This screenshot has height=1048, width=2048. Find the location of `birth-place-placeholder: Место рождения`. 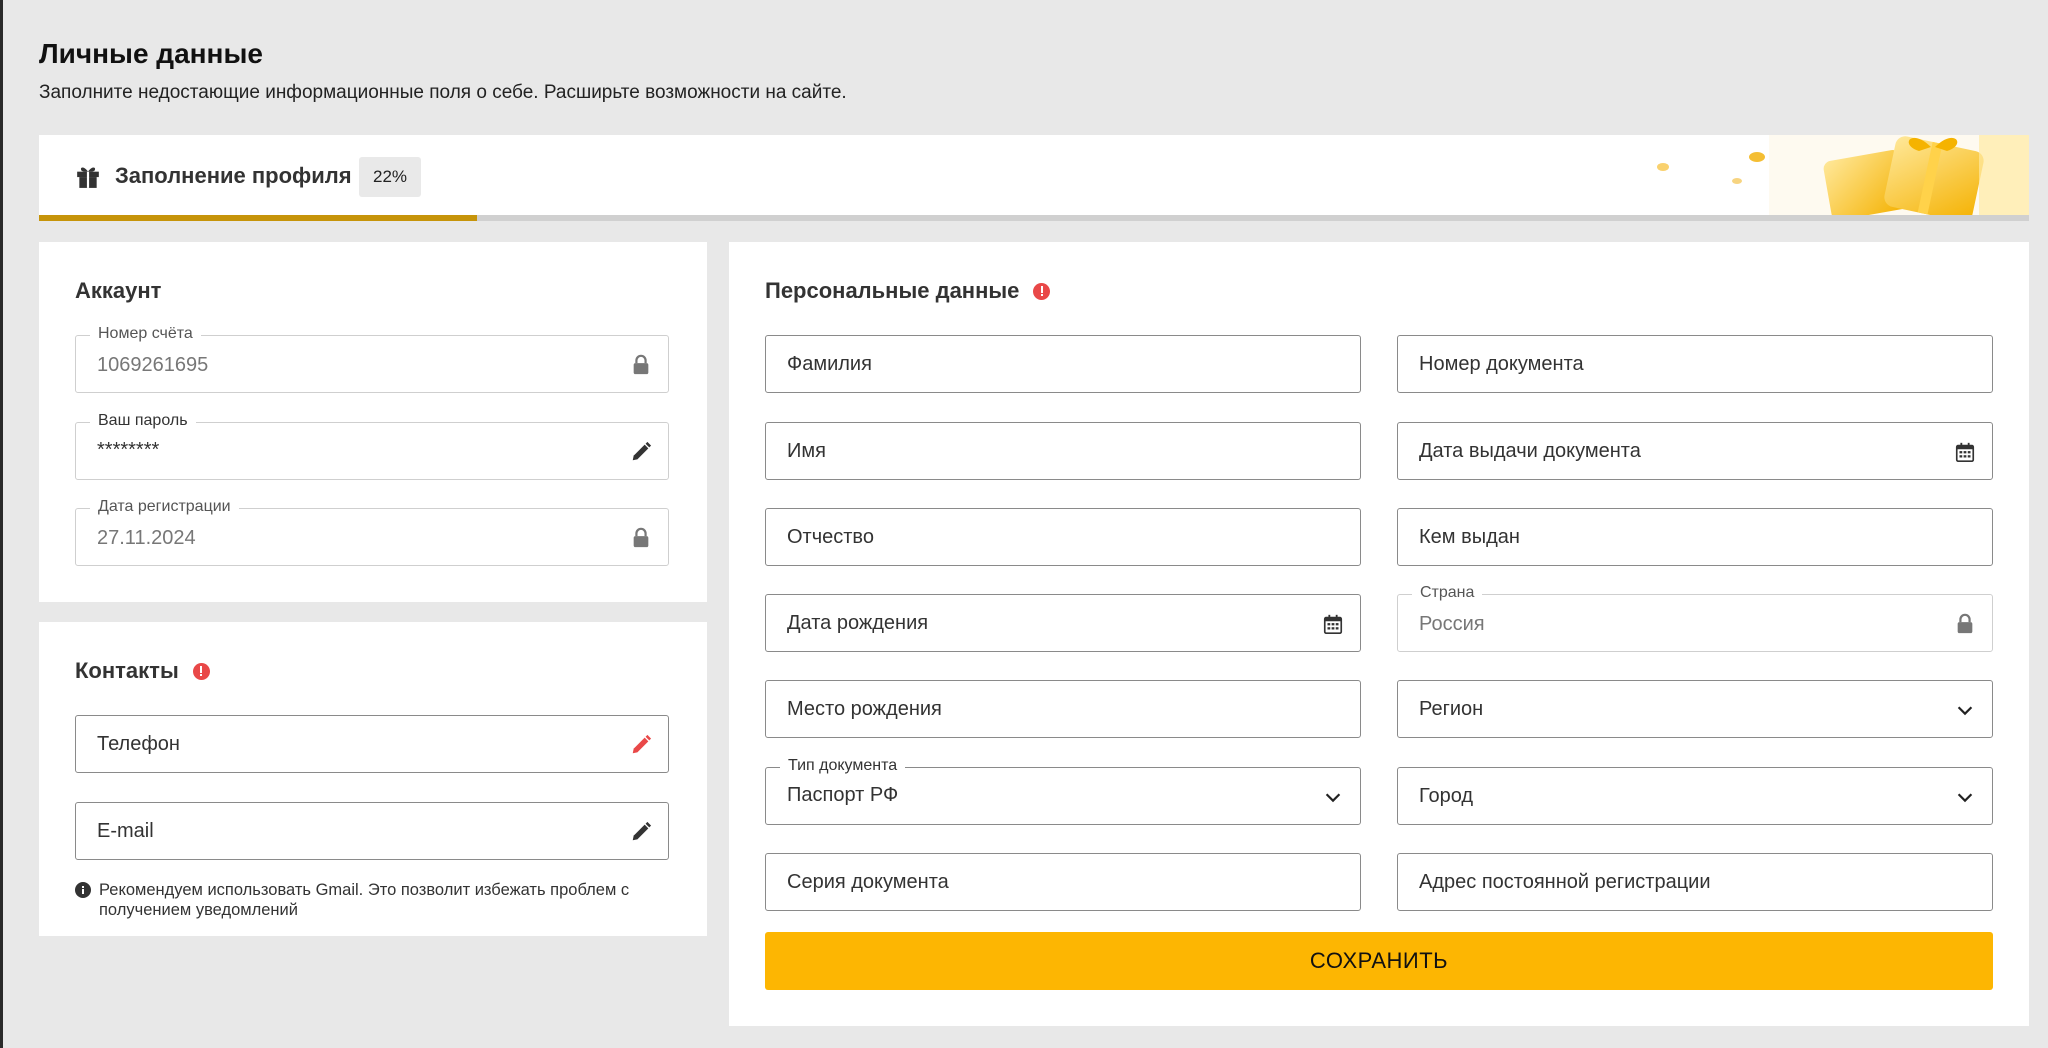

birth-place-placeholder: Место рождения is located at coordinates (864, 709).